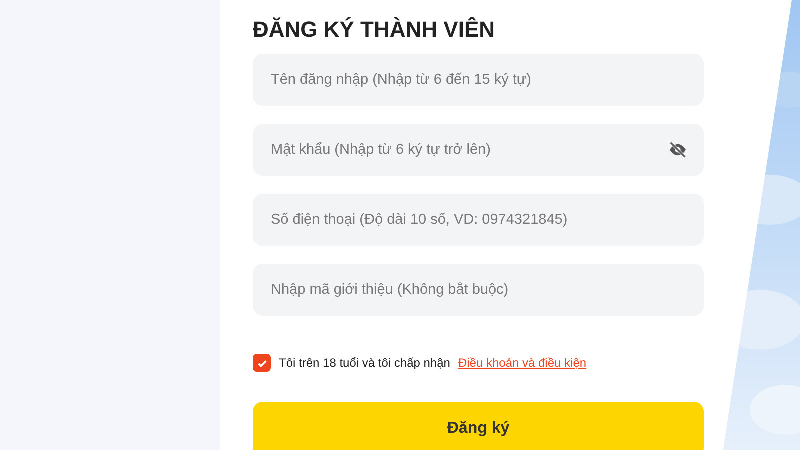 This screenshot has width=800, height=450. Describe the element at coordinates (364, 363) in the screenshot. I see `agreement-text: Tôi trên 18 tuổi và tôi chấp nhận` at that location.